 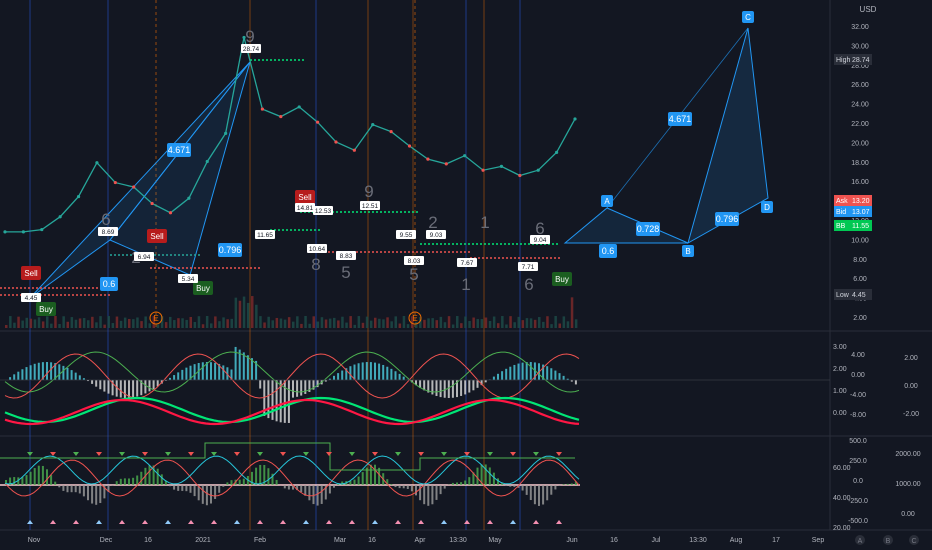 I want to click on time-axis-label: 16, so click(x=148, y=540).